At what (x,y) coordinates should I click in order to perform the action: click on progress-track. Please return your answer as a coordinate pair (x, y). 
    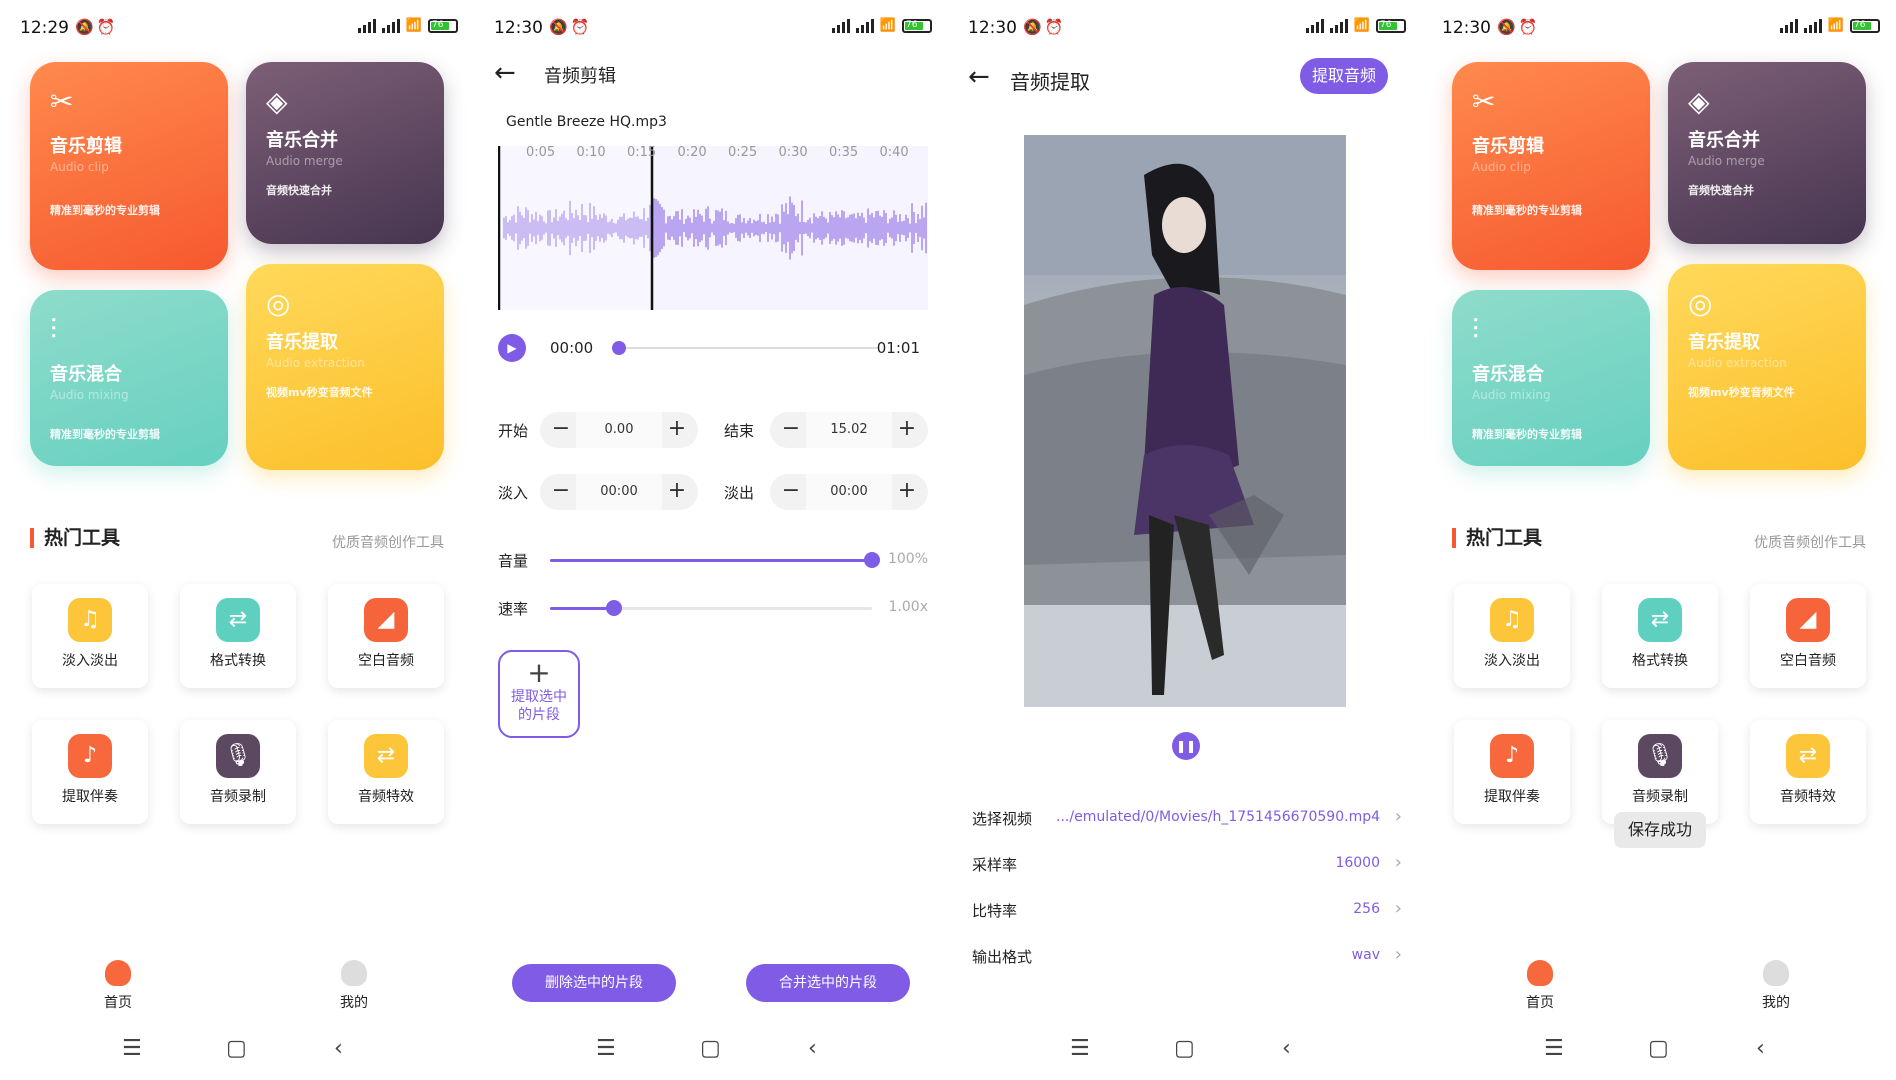
    Looking at the image, I should click on (748, 348).